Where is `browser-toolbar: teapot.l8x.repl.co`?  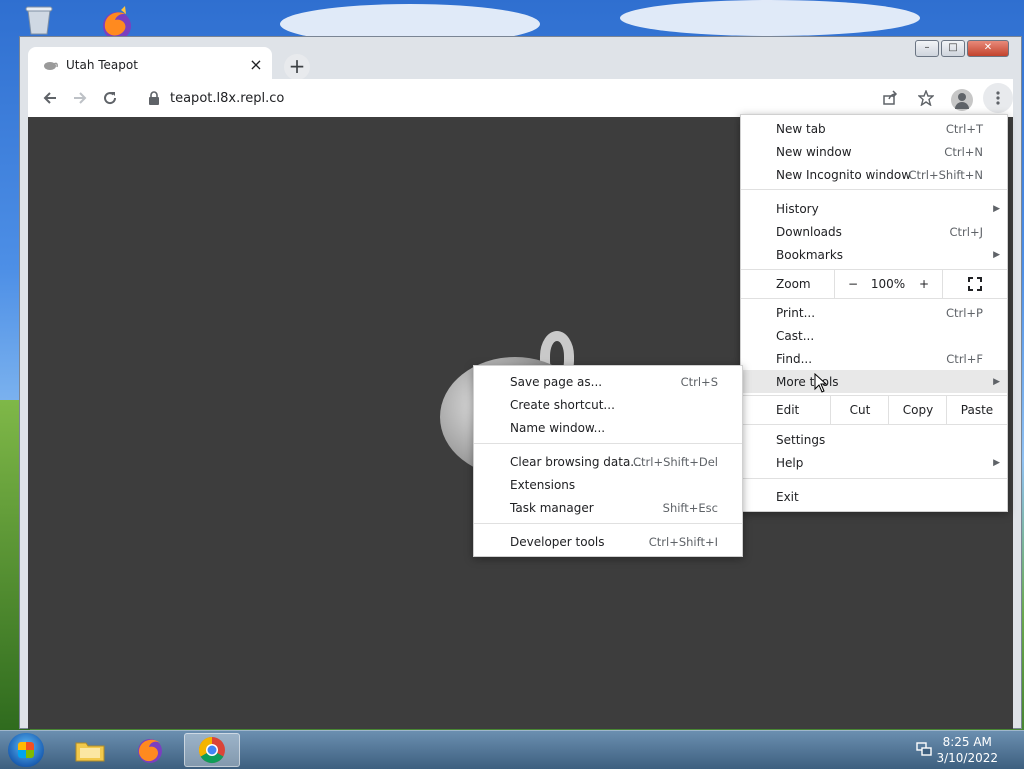
browser-toolbar: teapot.l8x.repl.co is located at coordinates (520, 98).